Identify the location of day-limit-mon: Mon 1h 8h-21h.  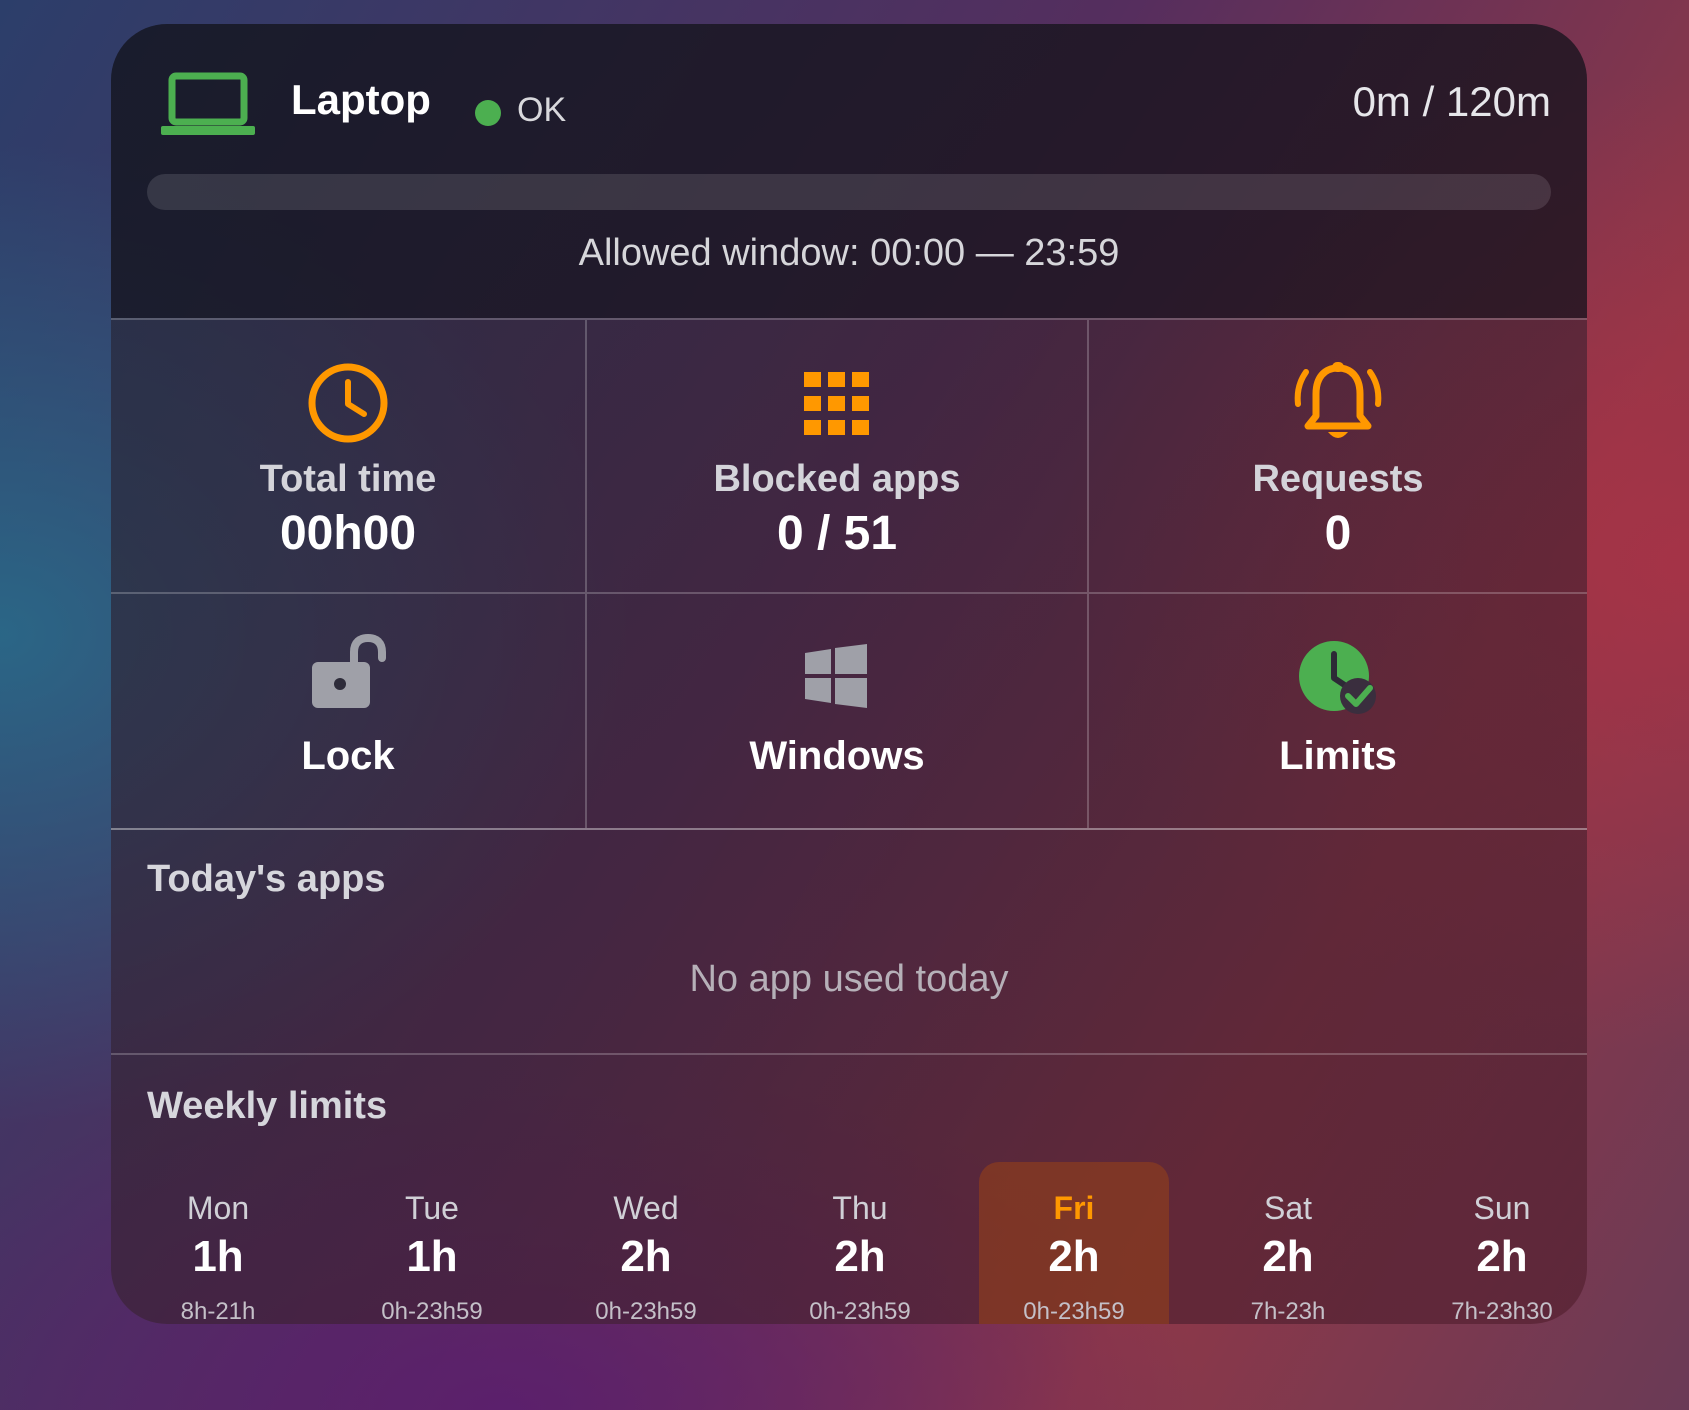
(218, 1243).